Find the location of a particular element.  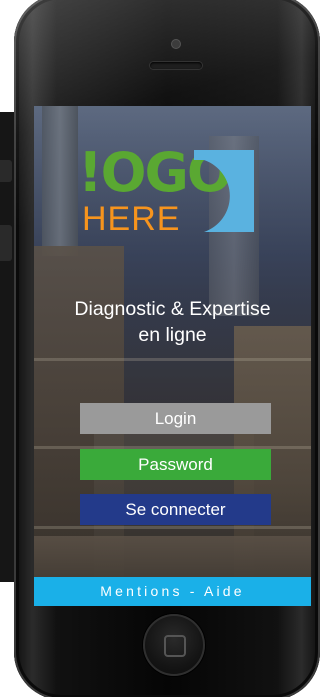

app-title-line1: Diagnostic & Expertise is located at coordinates (172, 309).